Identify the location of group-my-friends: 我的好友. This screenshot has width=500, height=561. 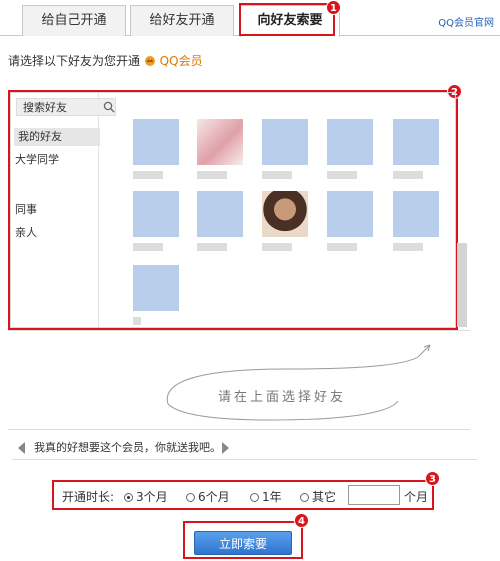
(57, 137).